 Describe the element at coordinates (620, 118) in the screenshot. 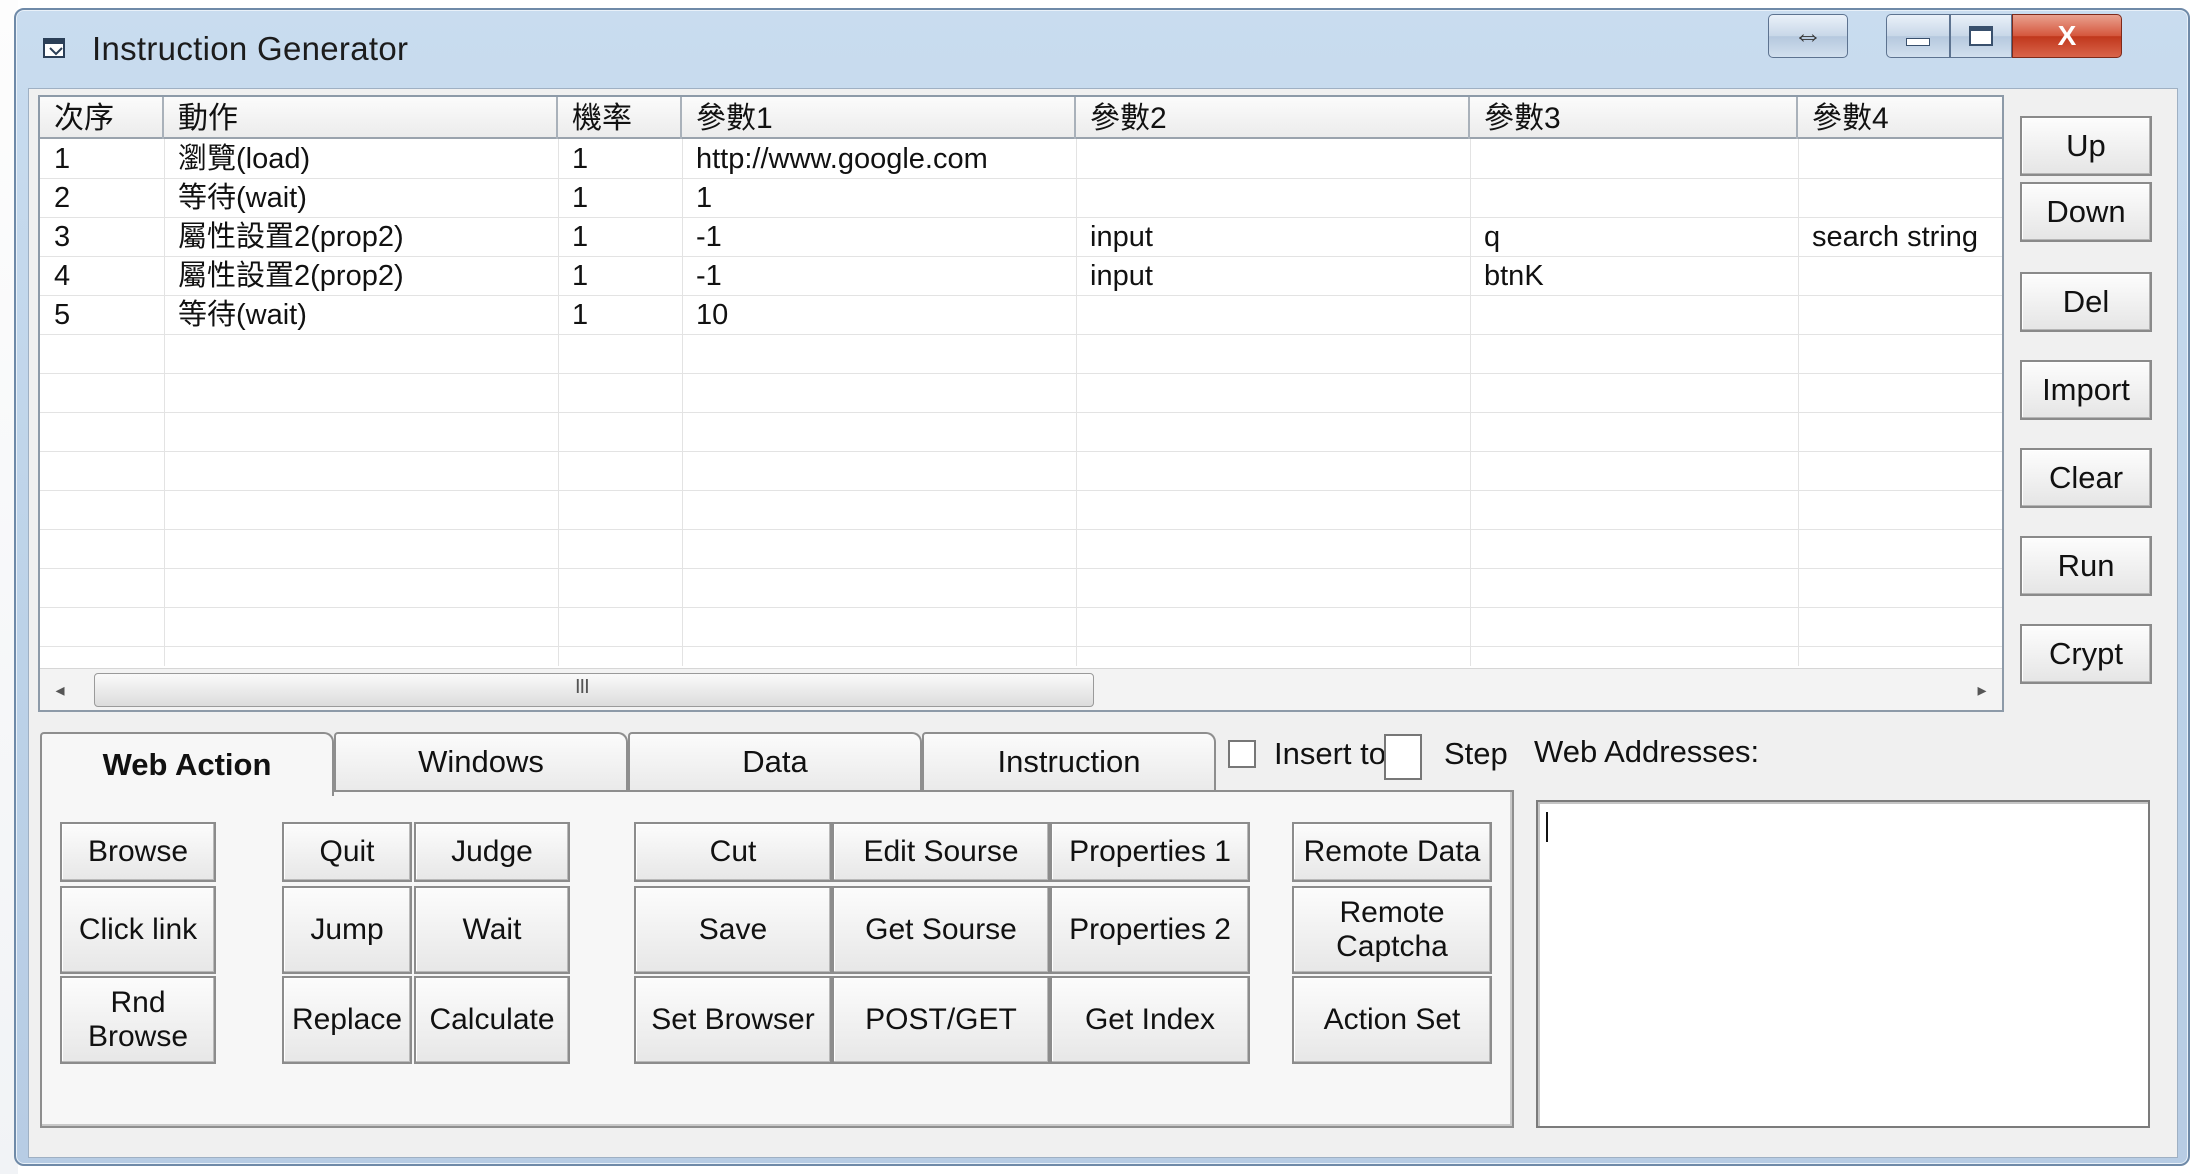

I see `column-header-probability: 機率` at that location.